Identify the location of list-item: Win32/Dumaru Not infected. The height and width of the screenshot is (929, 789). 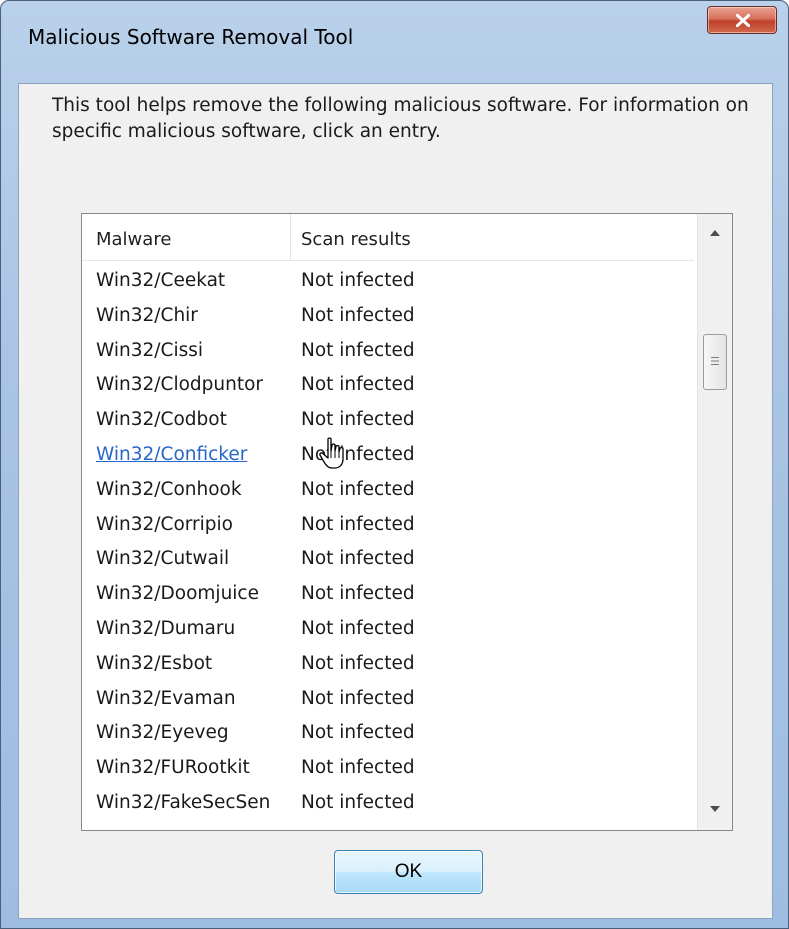
(388, 633).